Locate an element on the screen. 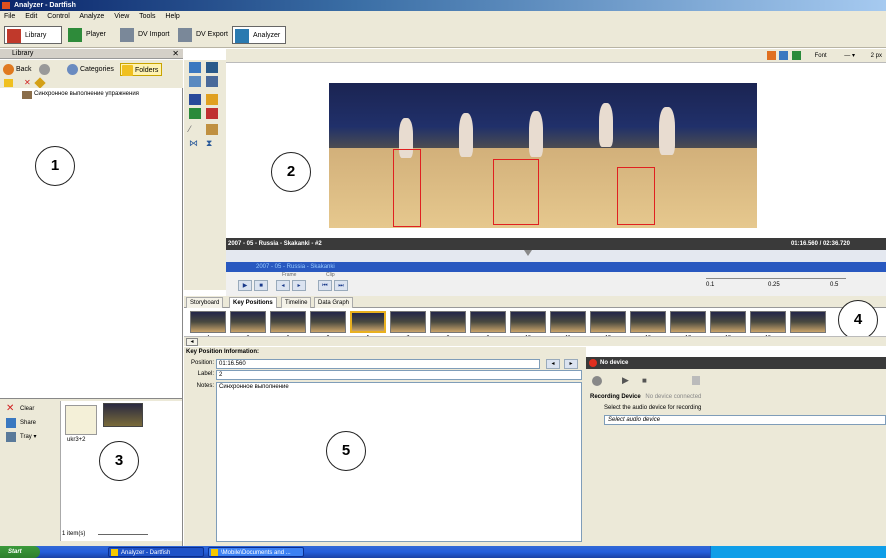 This screenshot has height=558, width=886. task-analyzer: Analyzer - Dartfish is located at coordinates (156, 552).